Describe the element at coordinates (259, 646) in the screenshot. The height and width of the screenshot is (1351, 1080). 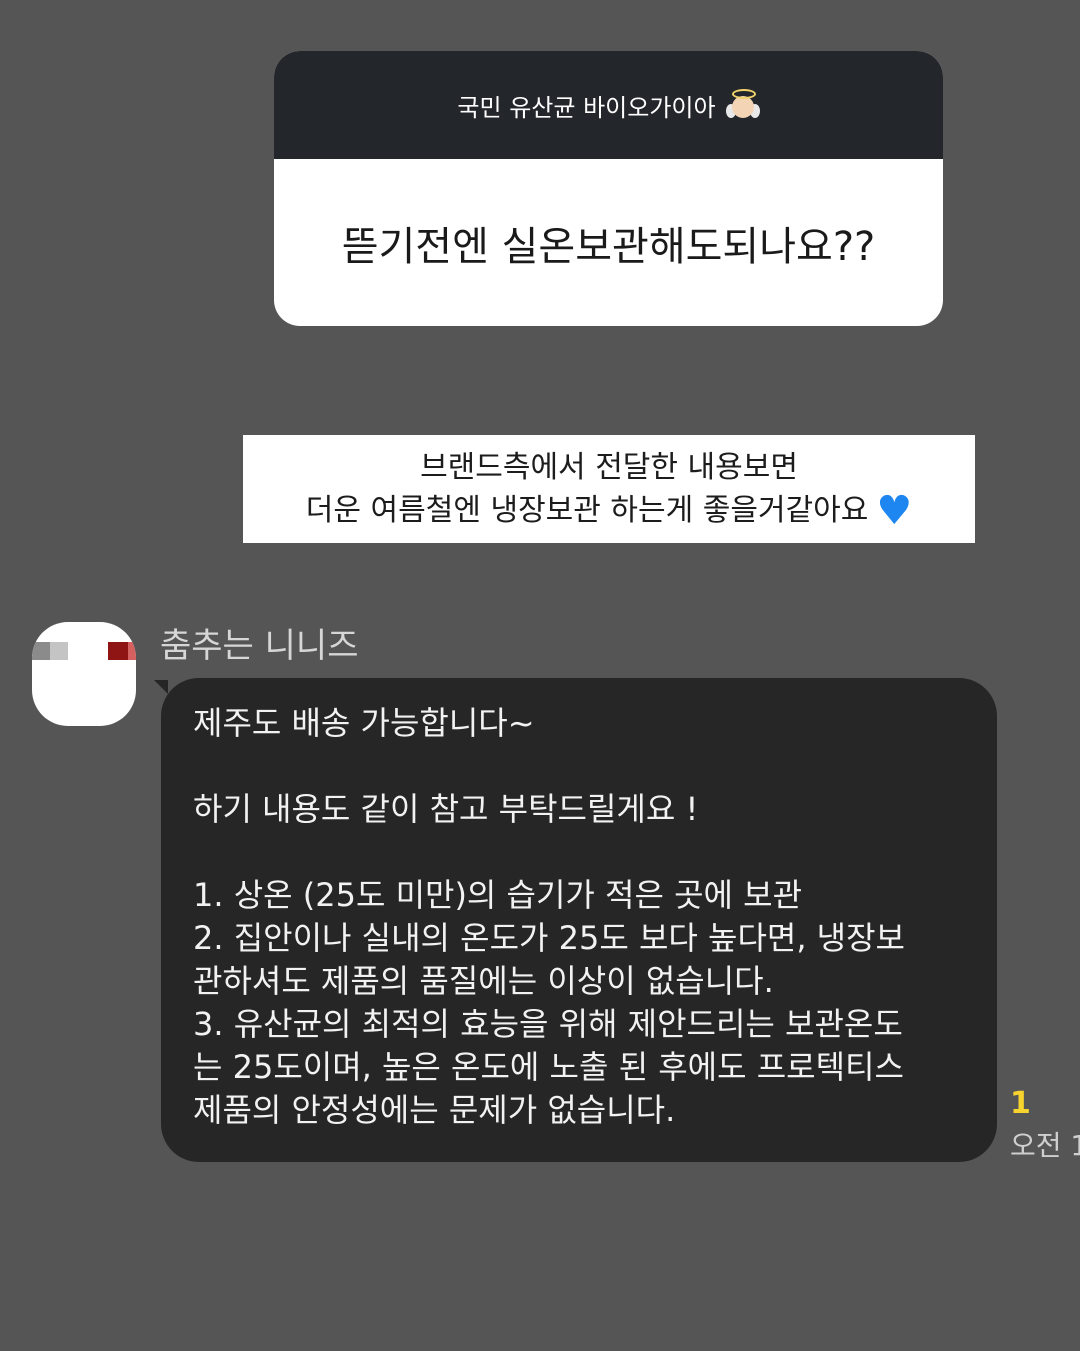
I see `sender-name: 춤추는 니니즈` at that location.